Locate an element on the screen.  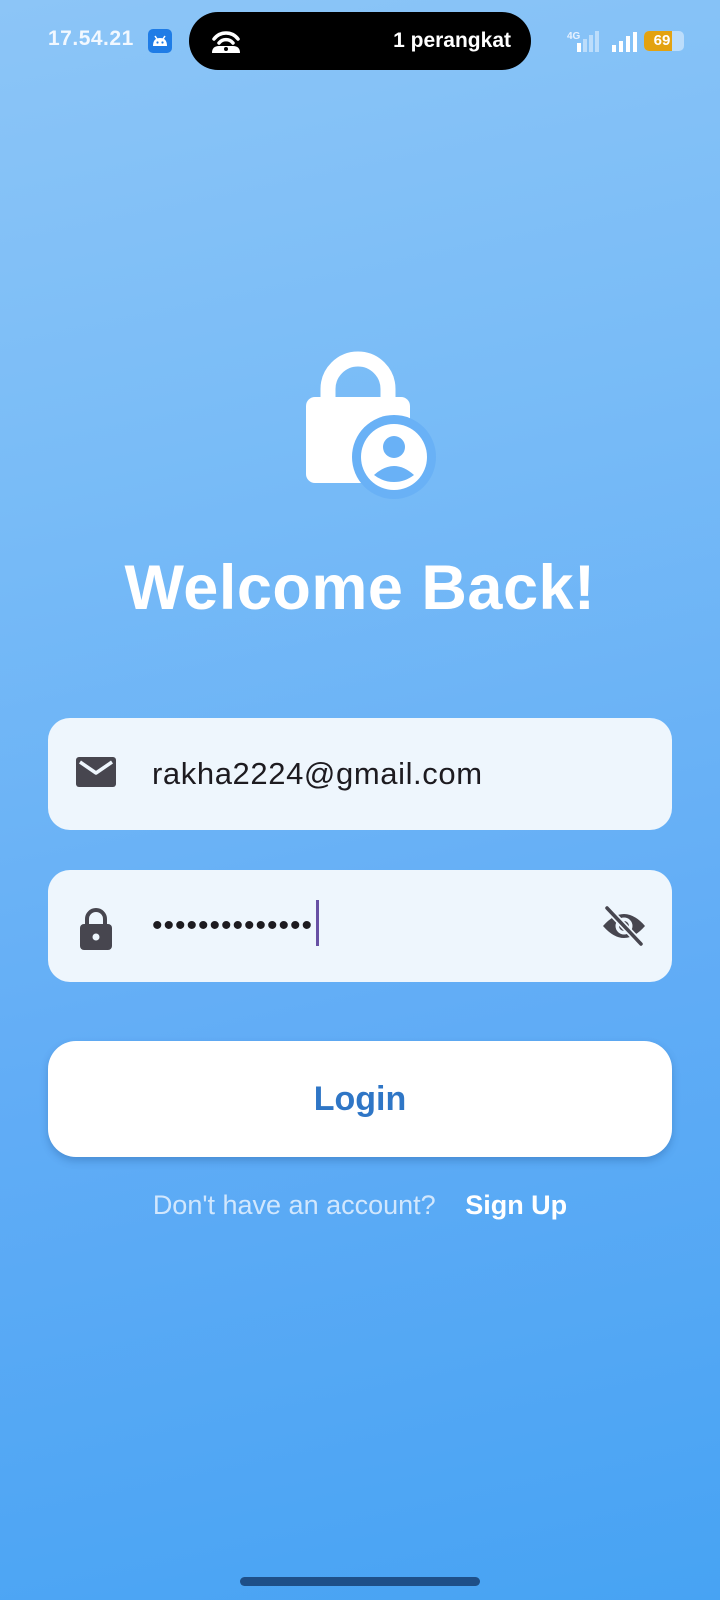
android-app-icon is located at coordinates (160, 41).